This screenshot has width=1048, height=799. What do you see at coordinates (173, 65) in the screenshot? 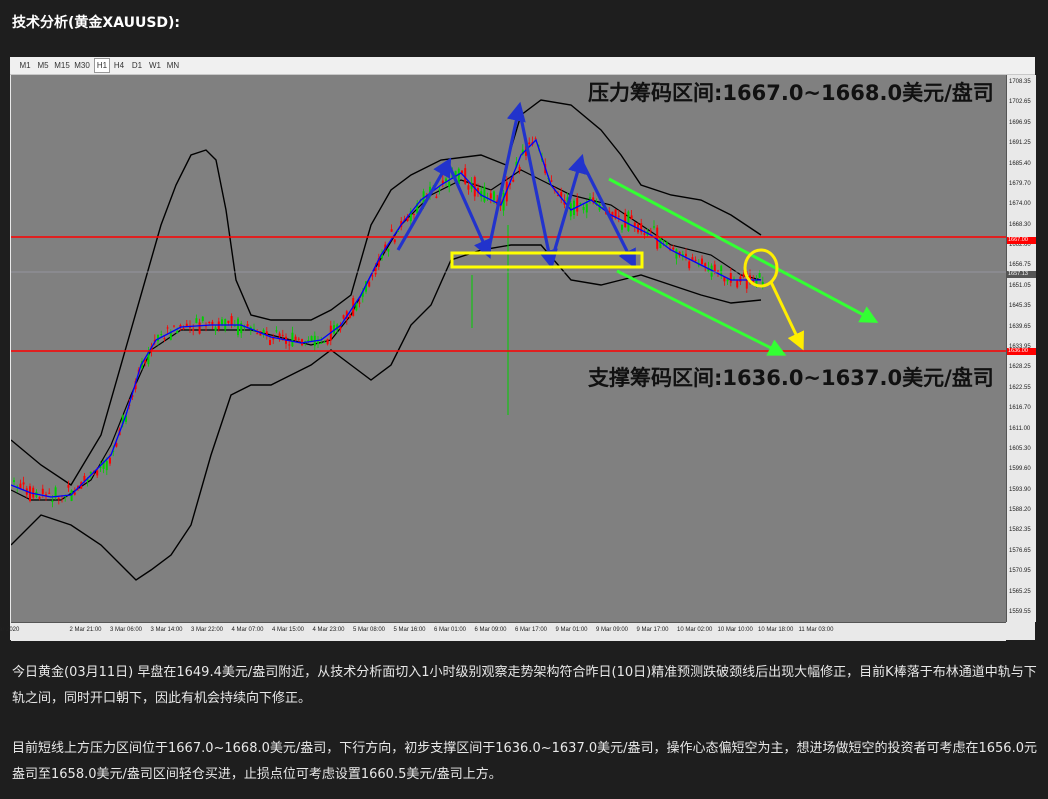
I see `timeframe-mn: MN` at bounding box center [173, 65].